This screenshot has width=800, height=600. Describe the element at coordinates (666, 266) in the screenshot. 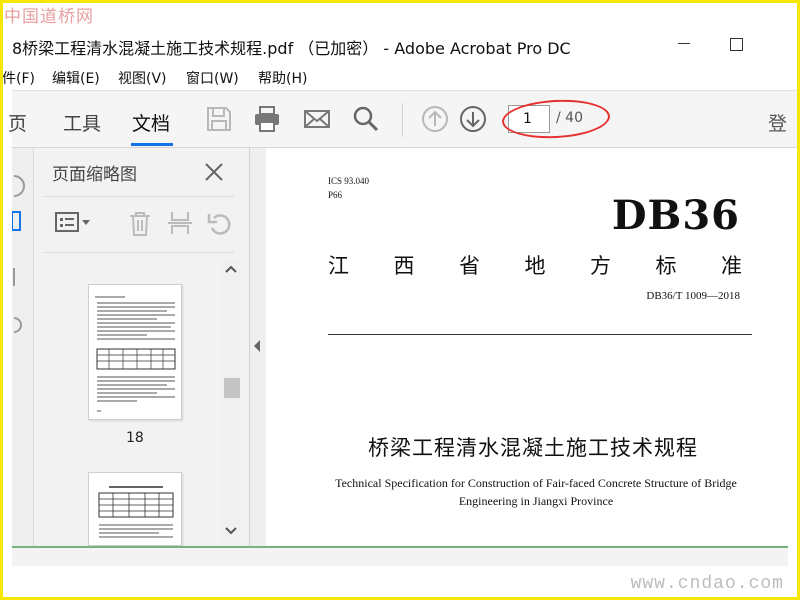

I see `doc-standard-char: 标` at that location.